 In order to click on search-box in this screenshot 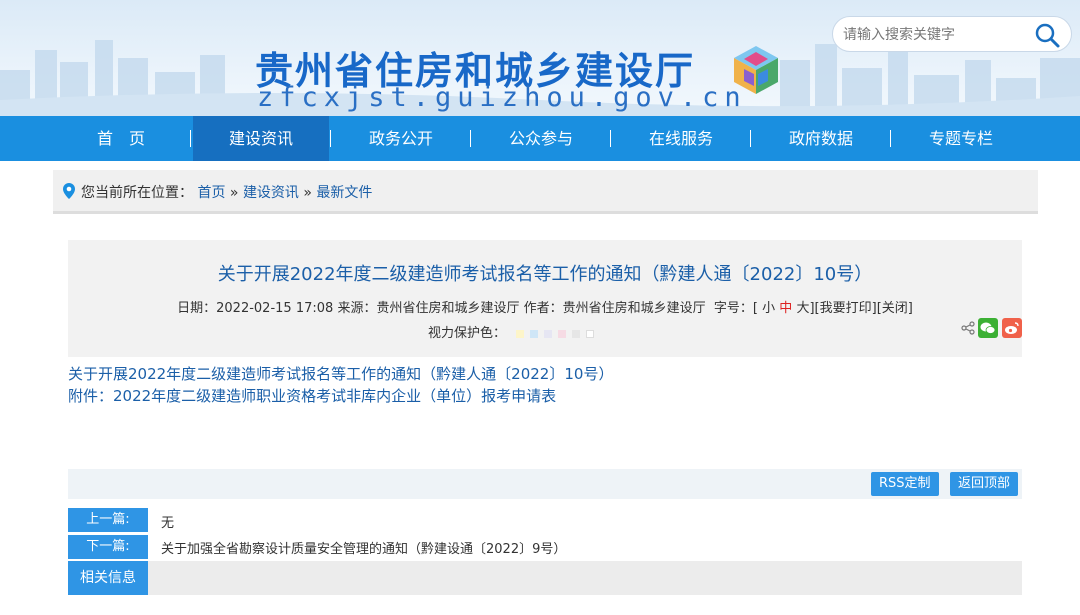, I will do `click(952, 34)`.